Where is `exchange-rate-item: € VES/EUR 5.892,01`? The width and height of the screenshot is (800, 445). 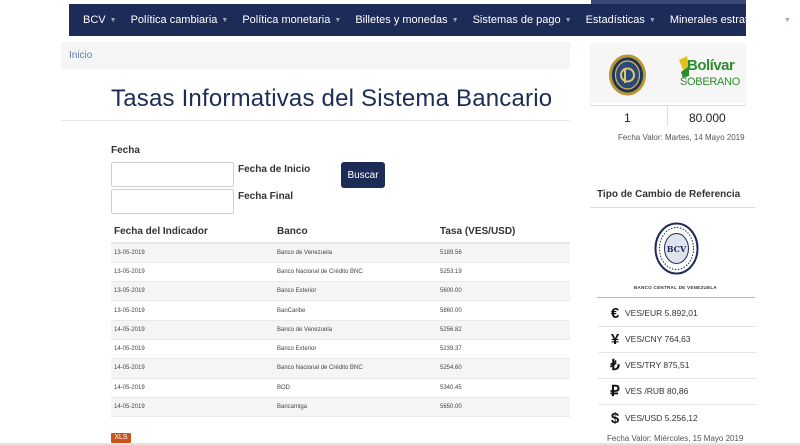 exchange-rate-item: € VES/EUR 5.892,01 is located at coordinates (652, 313).